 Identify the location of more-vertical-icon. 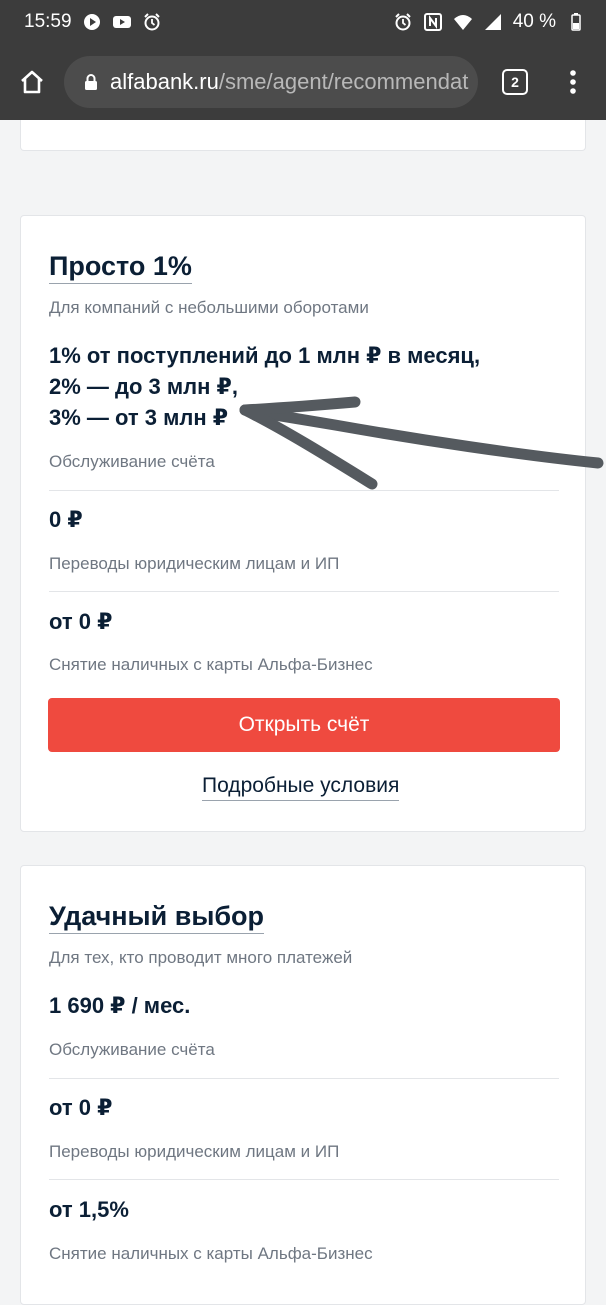
(573, 82).